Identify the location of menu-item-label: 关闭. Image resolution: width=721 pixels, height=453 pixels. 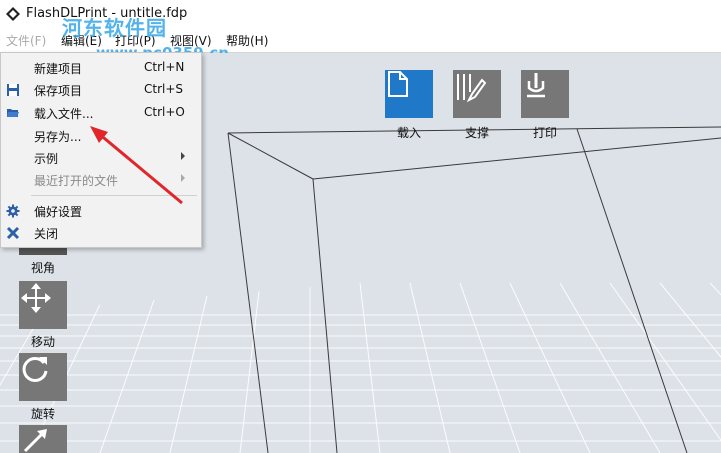
(46, 234).